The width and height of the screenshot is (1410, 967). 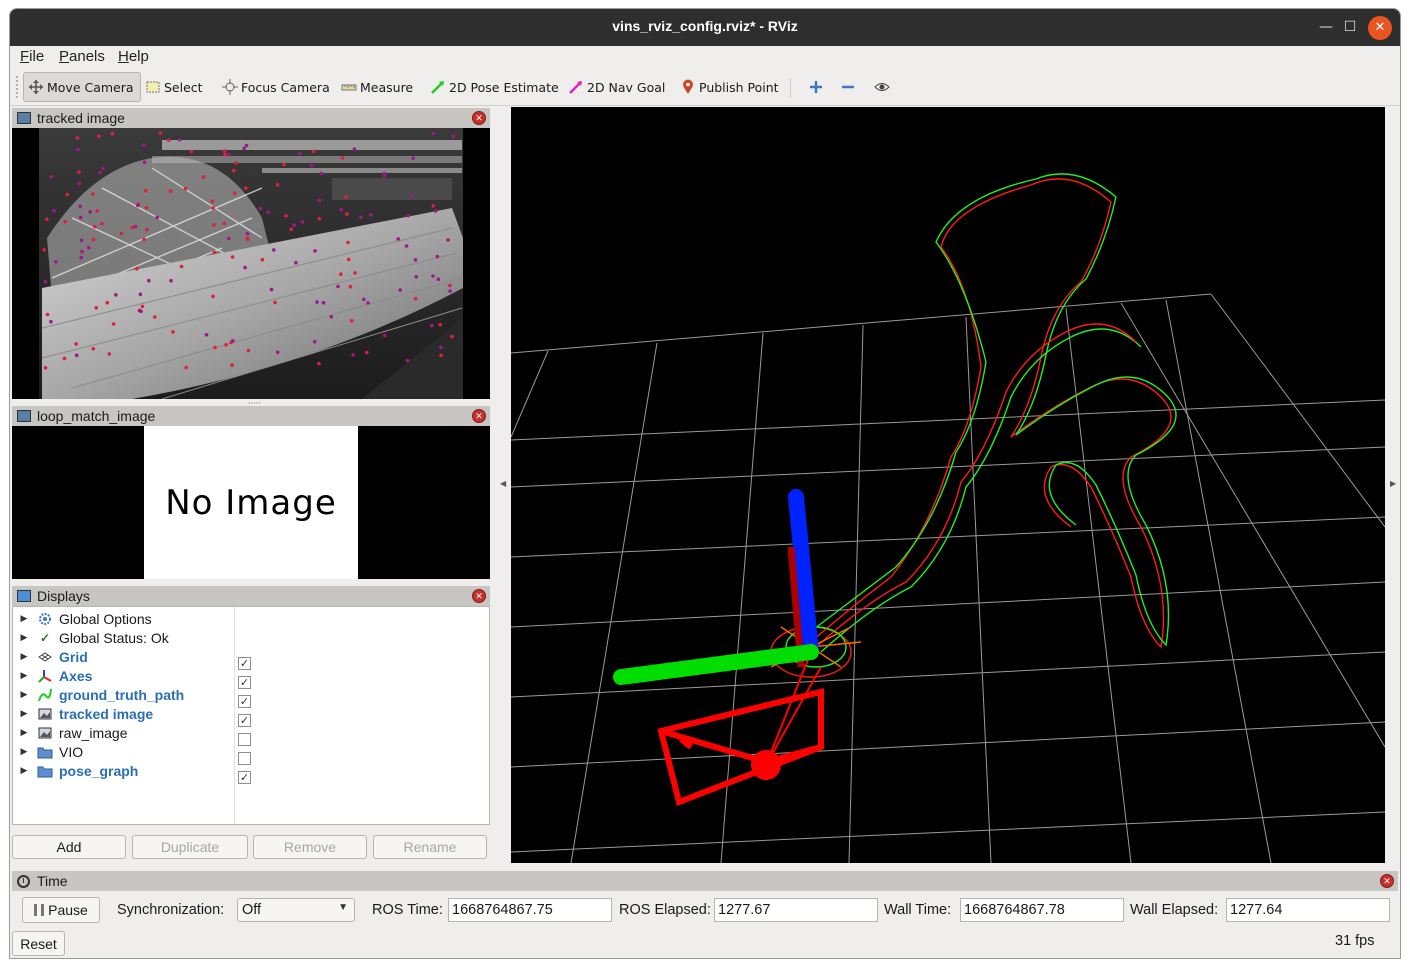 I want to click on focus-camera-icon, so click(x=230, y=87).